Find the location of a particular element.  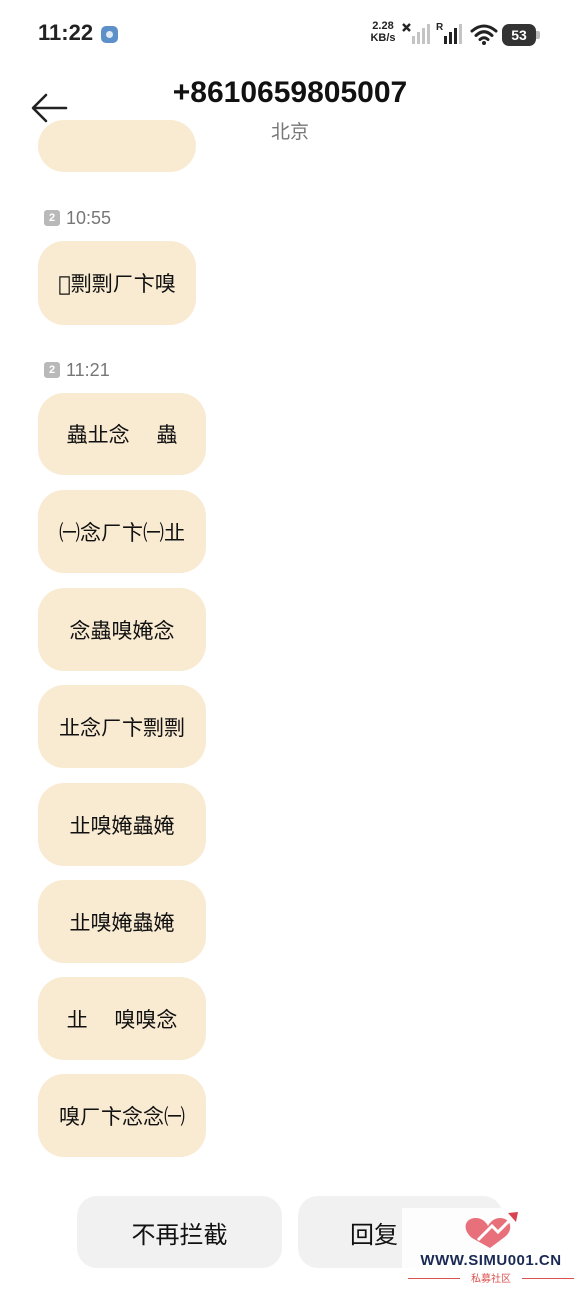

message-bubble: 㐀念ㄏ卞剽剽 is located at coordinates (122, 726).